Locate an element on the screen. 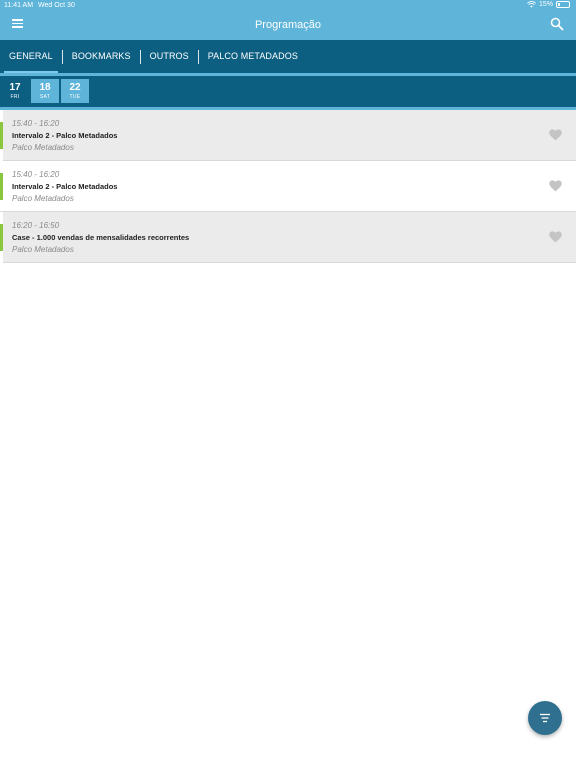  date-weekday: FRI is located at coordinates (15, 97).